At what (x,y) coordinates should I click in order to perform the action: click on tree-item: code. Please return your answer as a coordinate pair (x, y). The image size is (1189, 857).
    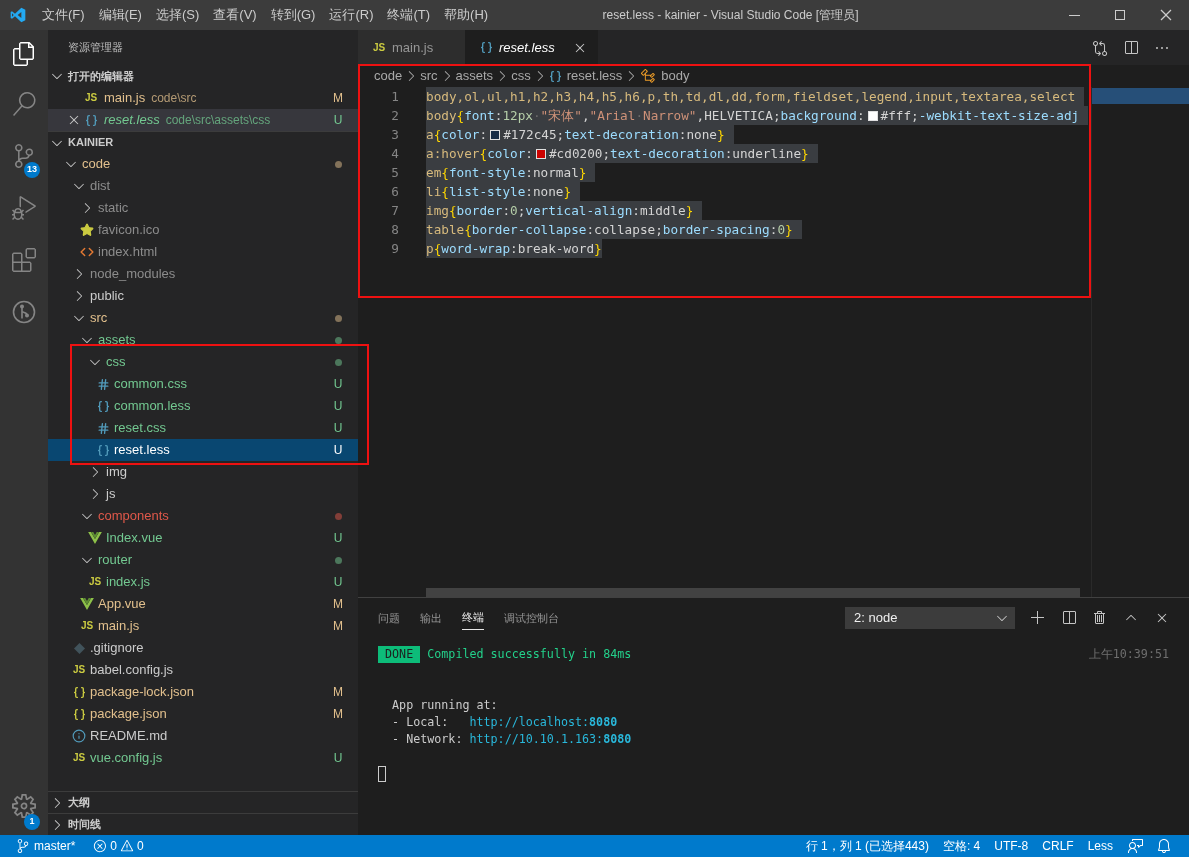
    Looking at the image, I should click on (203, 164).